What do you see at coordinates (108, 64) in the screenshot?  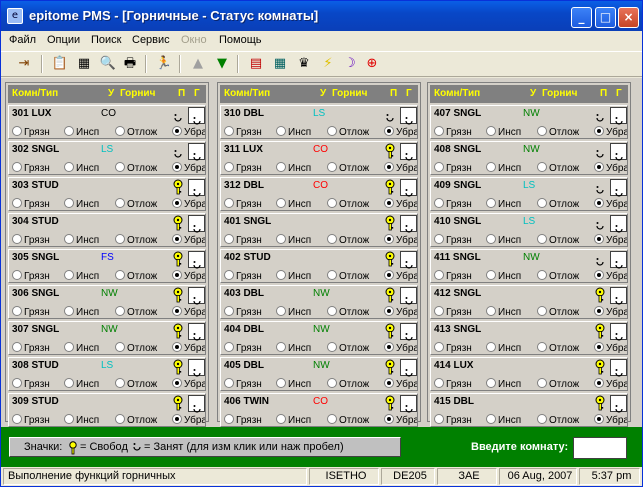 I see `search-icon: 🔍` at bounding box center [108, 64].